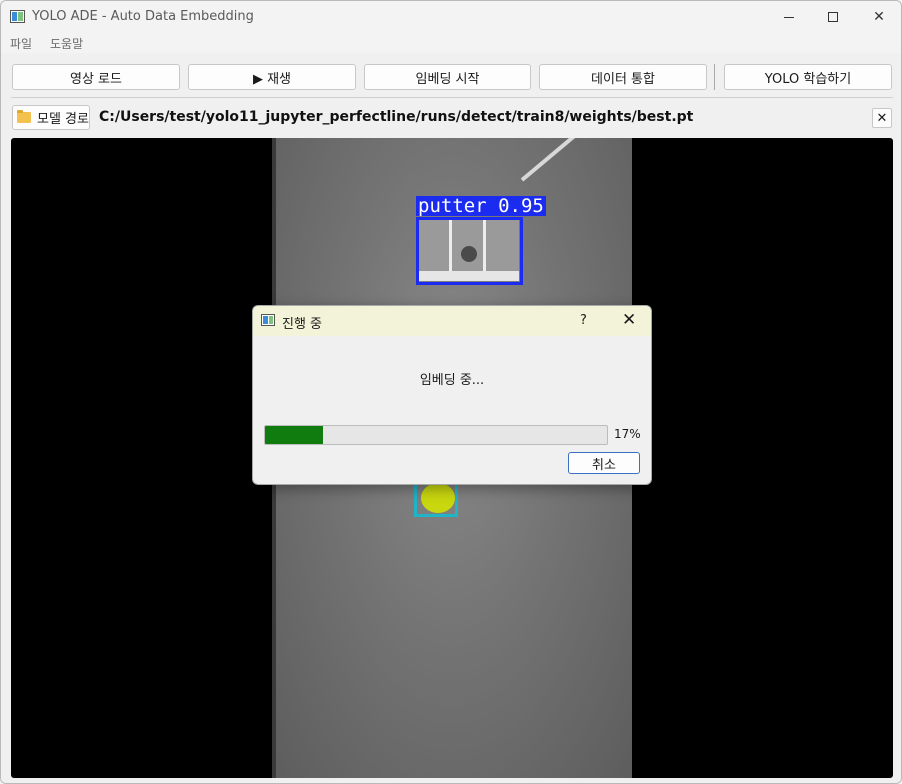 The image size is (902, 784). I want to click on window-title: YOLO ADE - Auto Data Embedding, so click(143, 16).